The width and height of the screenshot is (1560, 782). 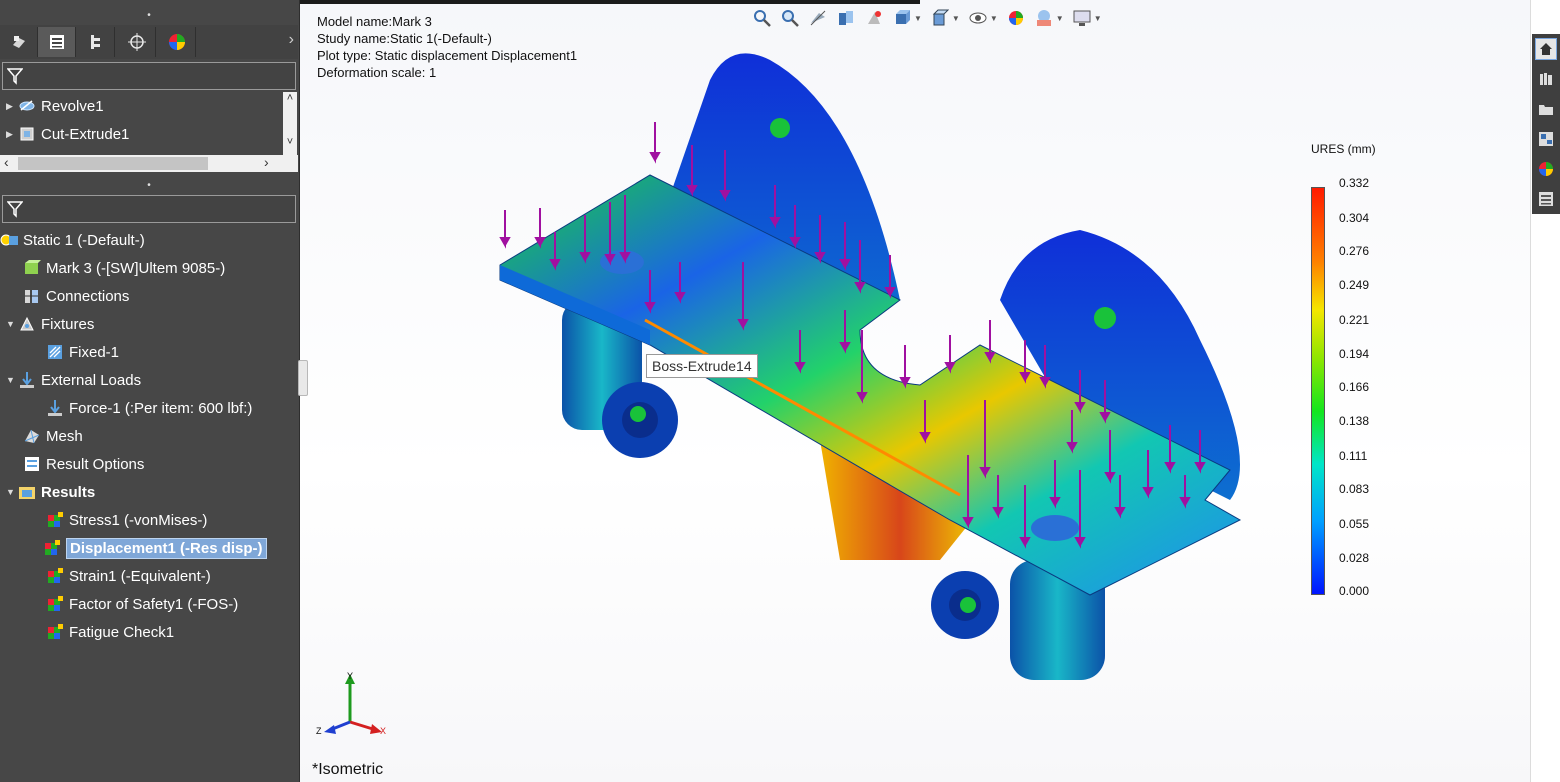 I want to click on tree-item-displacement1: Displacement1 (-Res disp-), so click(x=155, y=548).